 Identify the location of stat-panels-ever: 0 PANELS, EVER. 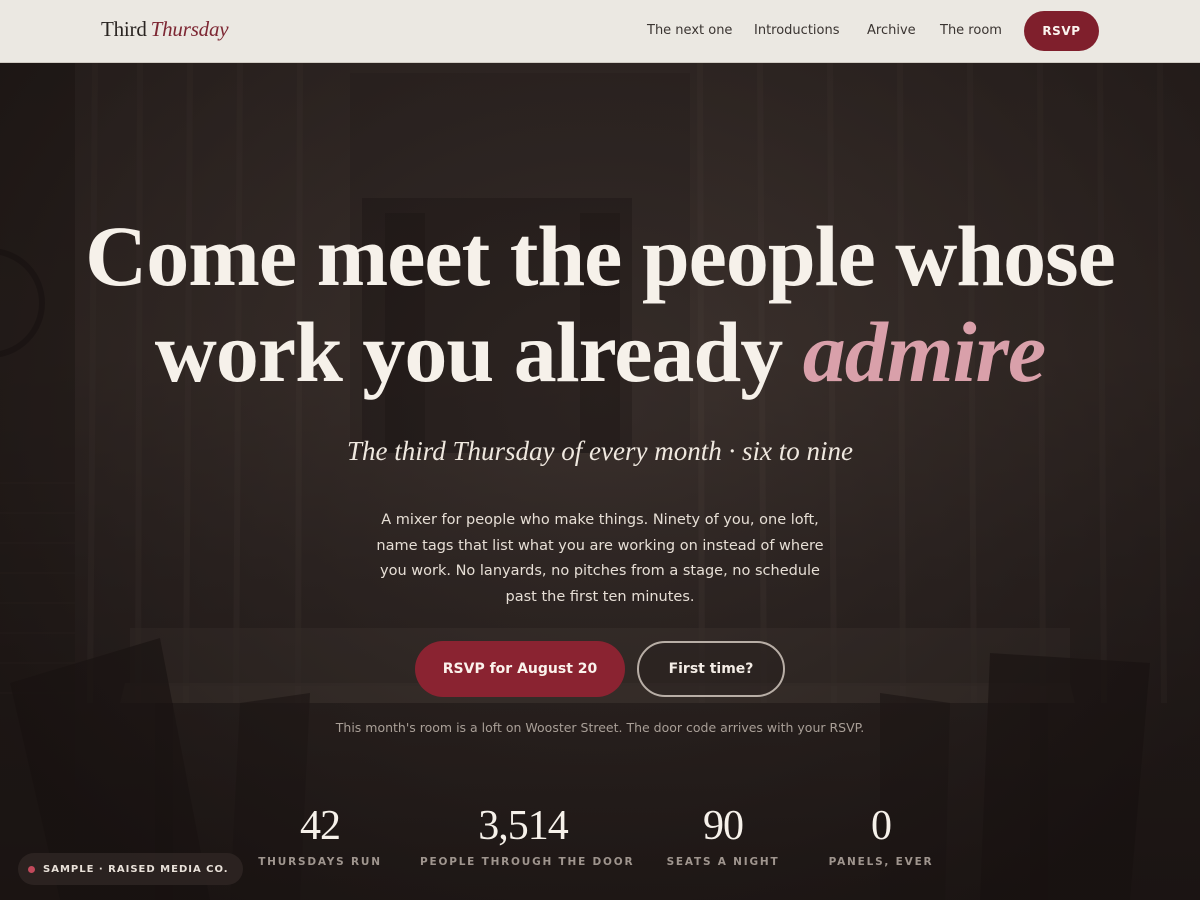
(881, 835).